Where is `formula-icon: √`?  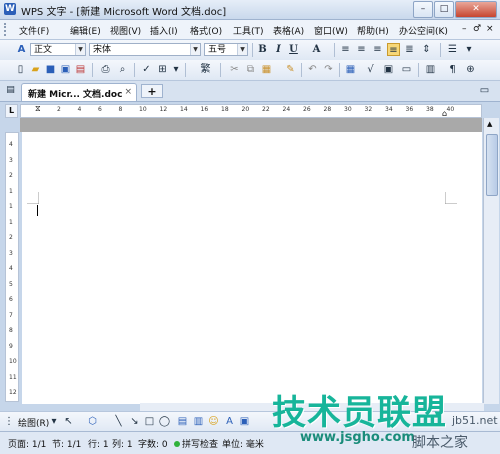 formula-icon: √ is located at coordinates (370, 69).